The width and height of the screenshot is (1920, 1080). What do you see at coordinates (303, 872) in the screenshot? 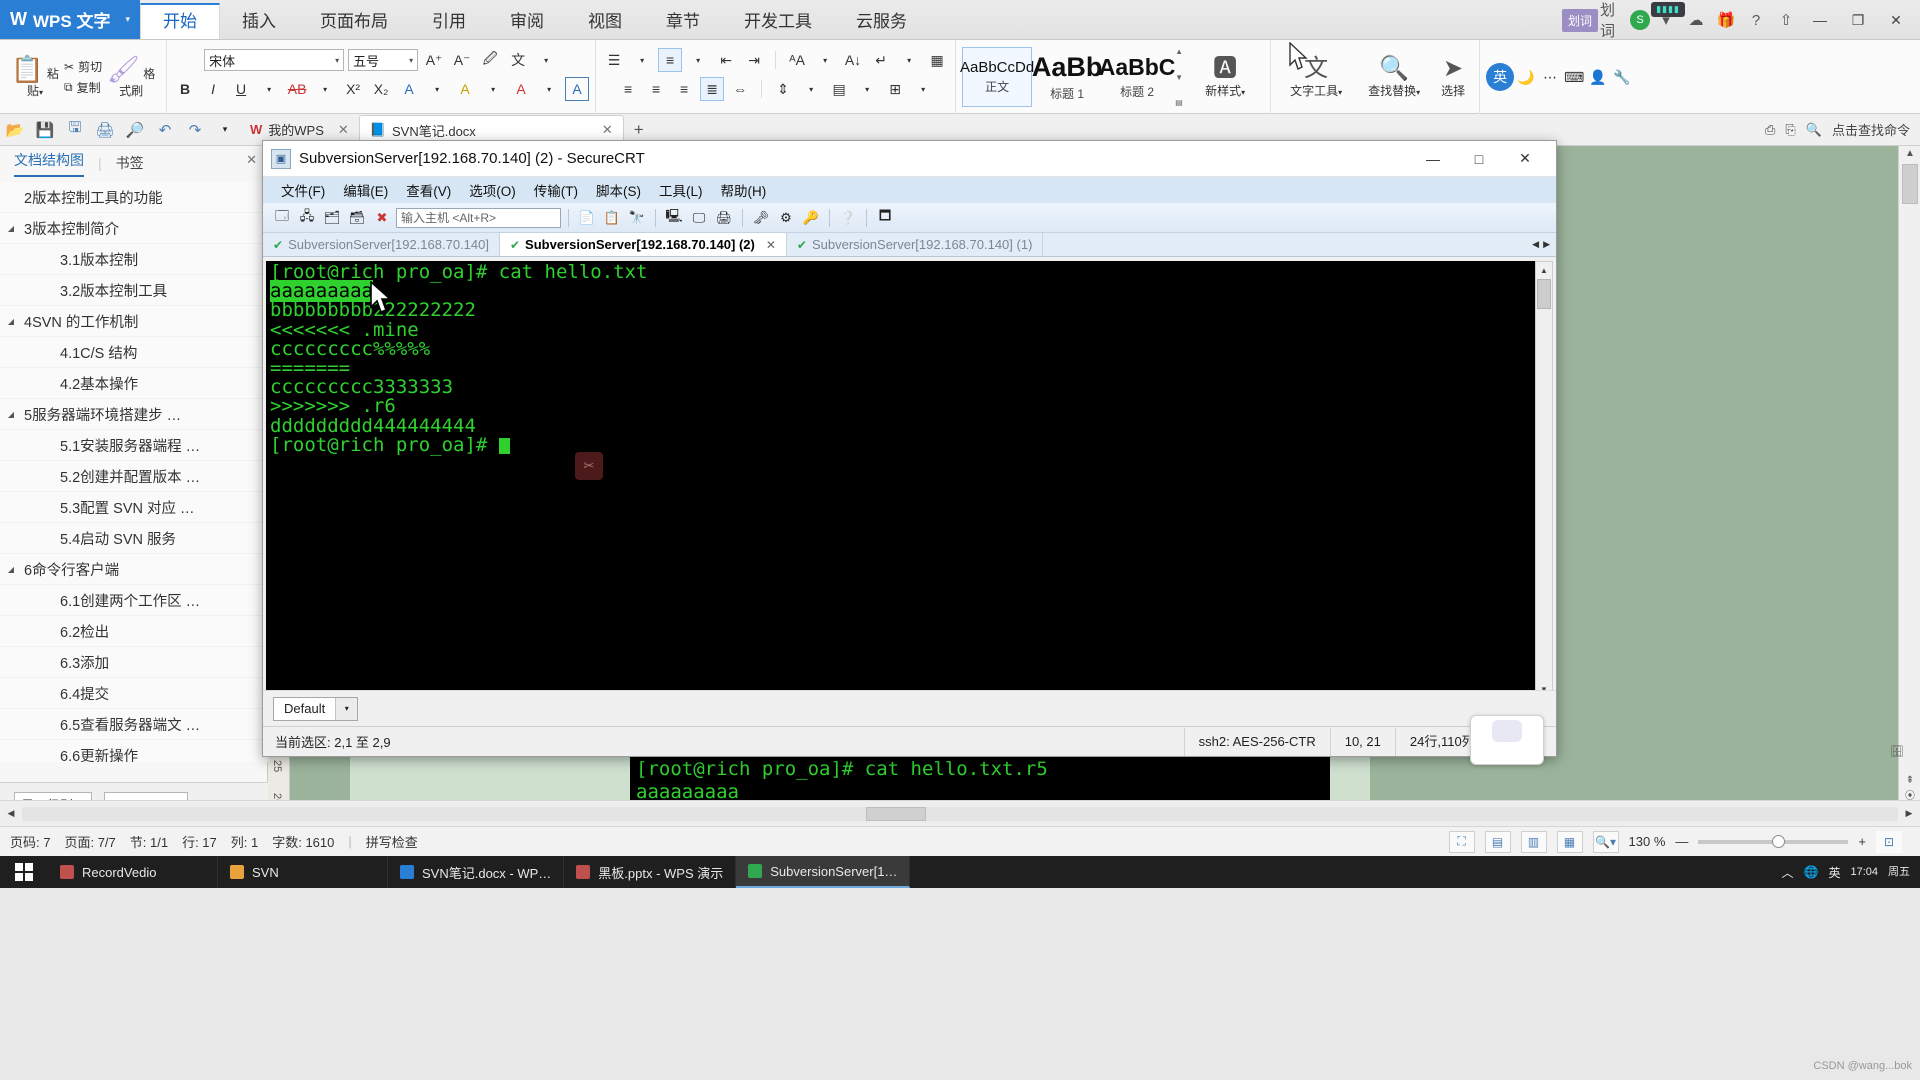
I see `taskbar-item: SVN` at bounding box center [303, 872].